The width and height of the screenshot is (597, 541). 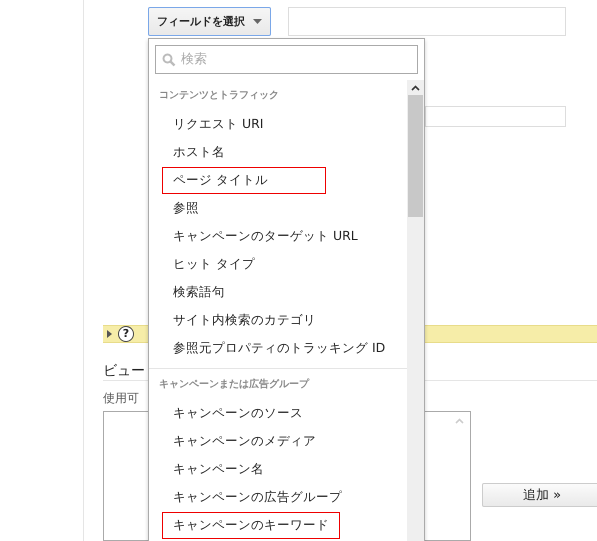 I want to click on menu-item: リクエスト URI, so click(x=218, y=124).